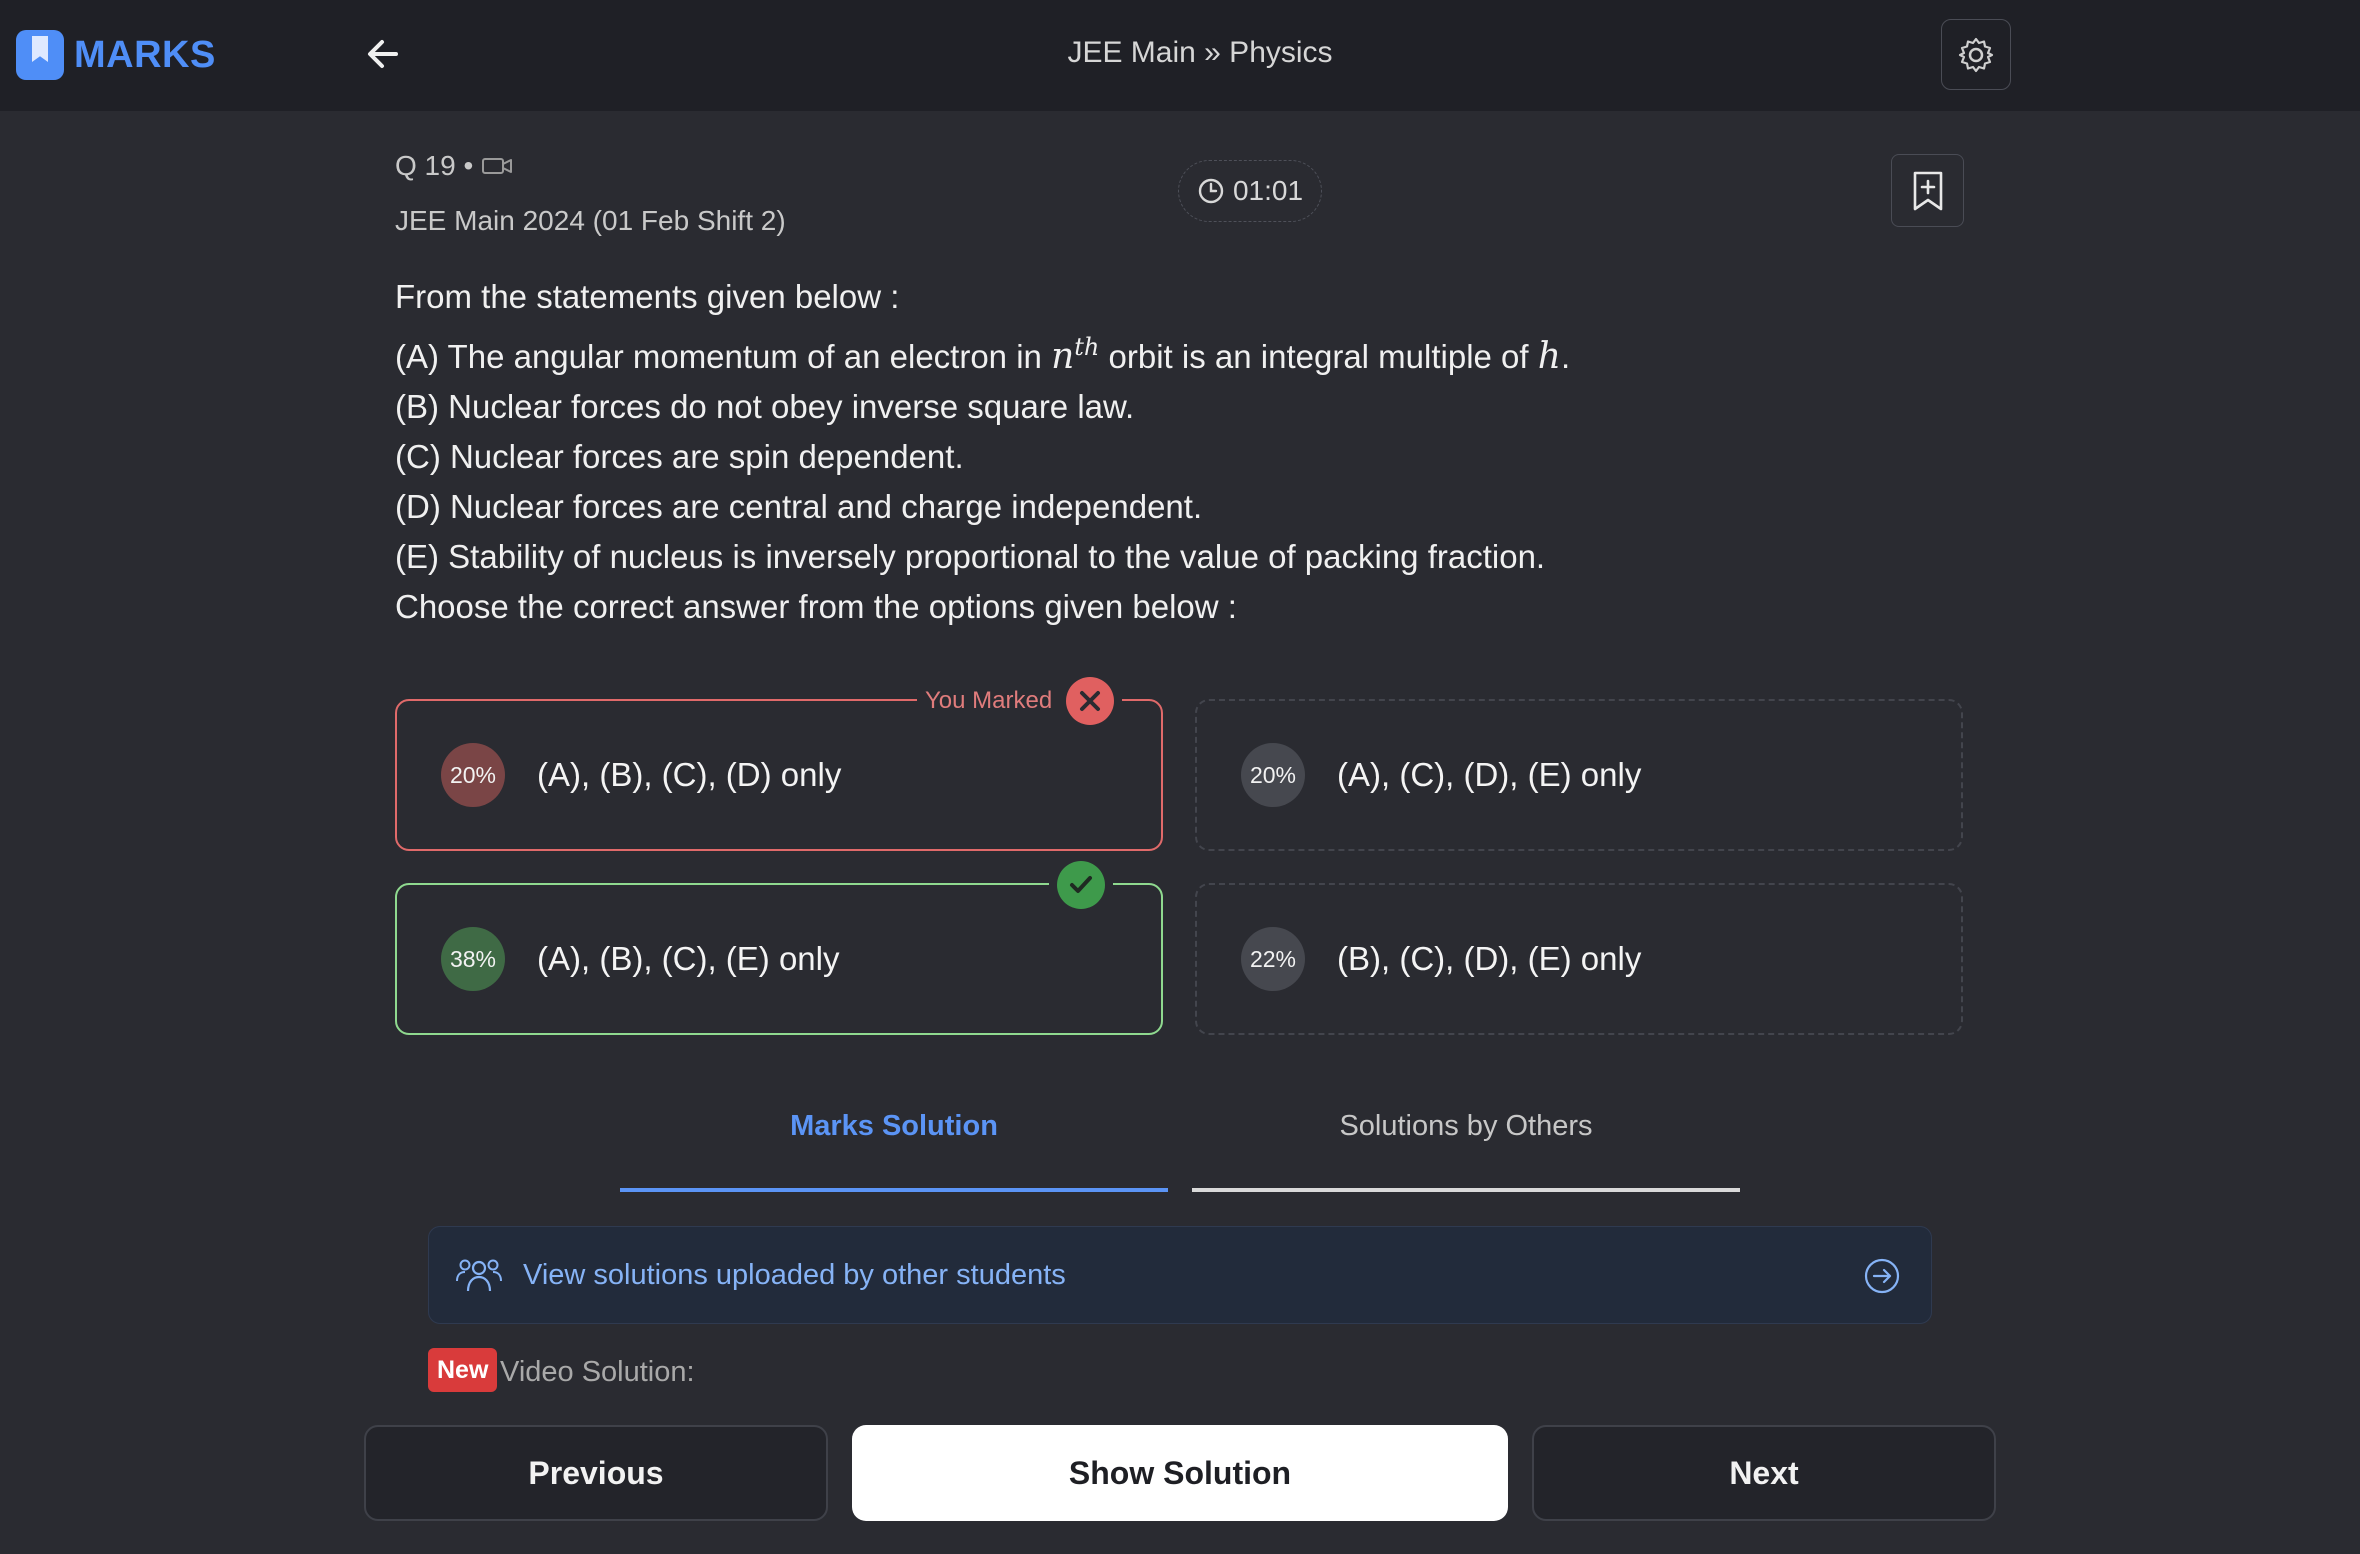 The height and width of the screenshot is (1554, 2360). What do you see at coordinates (1180, 55) in the screenshot?
I see `top-bar: MARKS JEE Main » Physics` at bounding box center [1180, 55].